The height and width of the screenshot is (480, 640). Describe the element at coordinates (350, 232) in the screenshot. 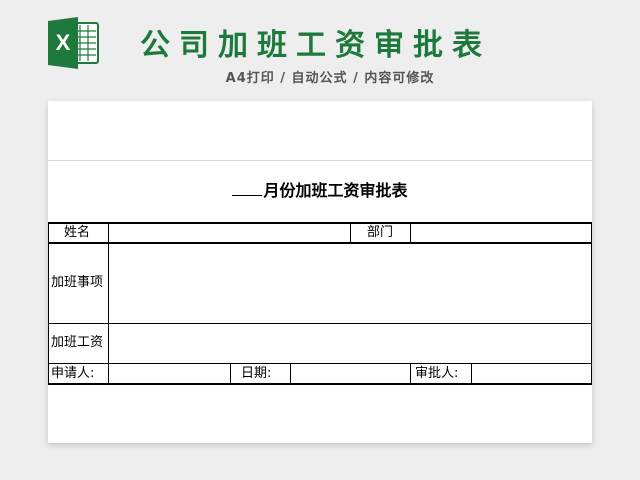

I see `dept-label-left-divider` at that location.